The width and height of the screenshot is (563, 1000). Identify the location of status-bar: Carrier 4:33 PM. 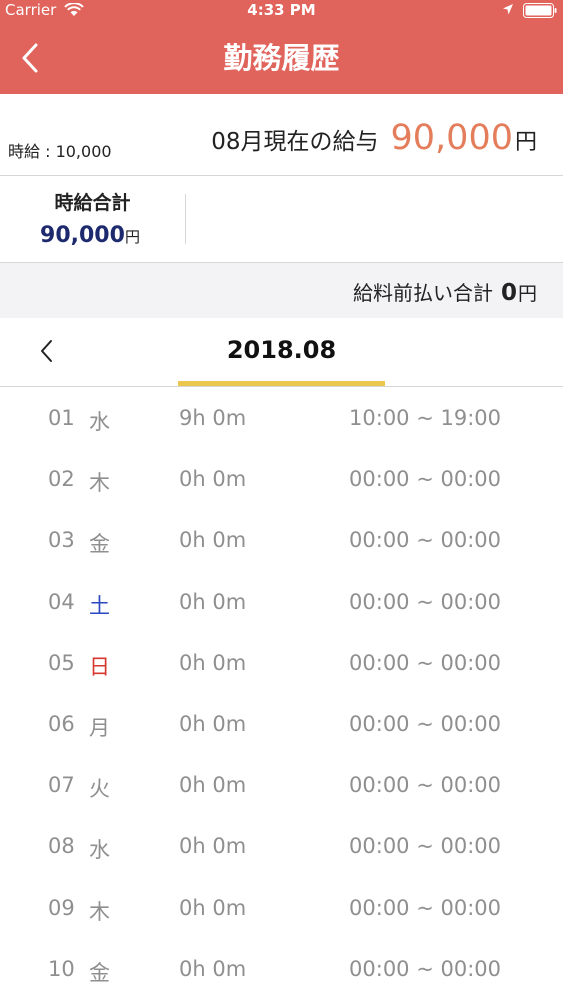
(281, 11).